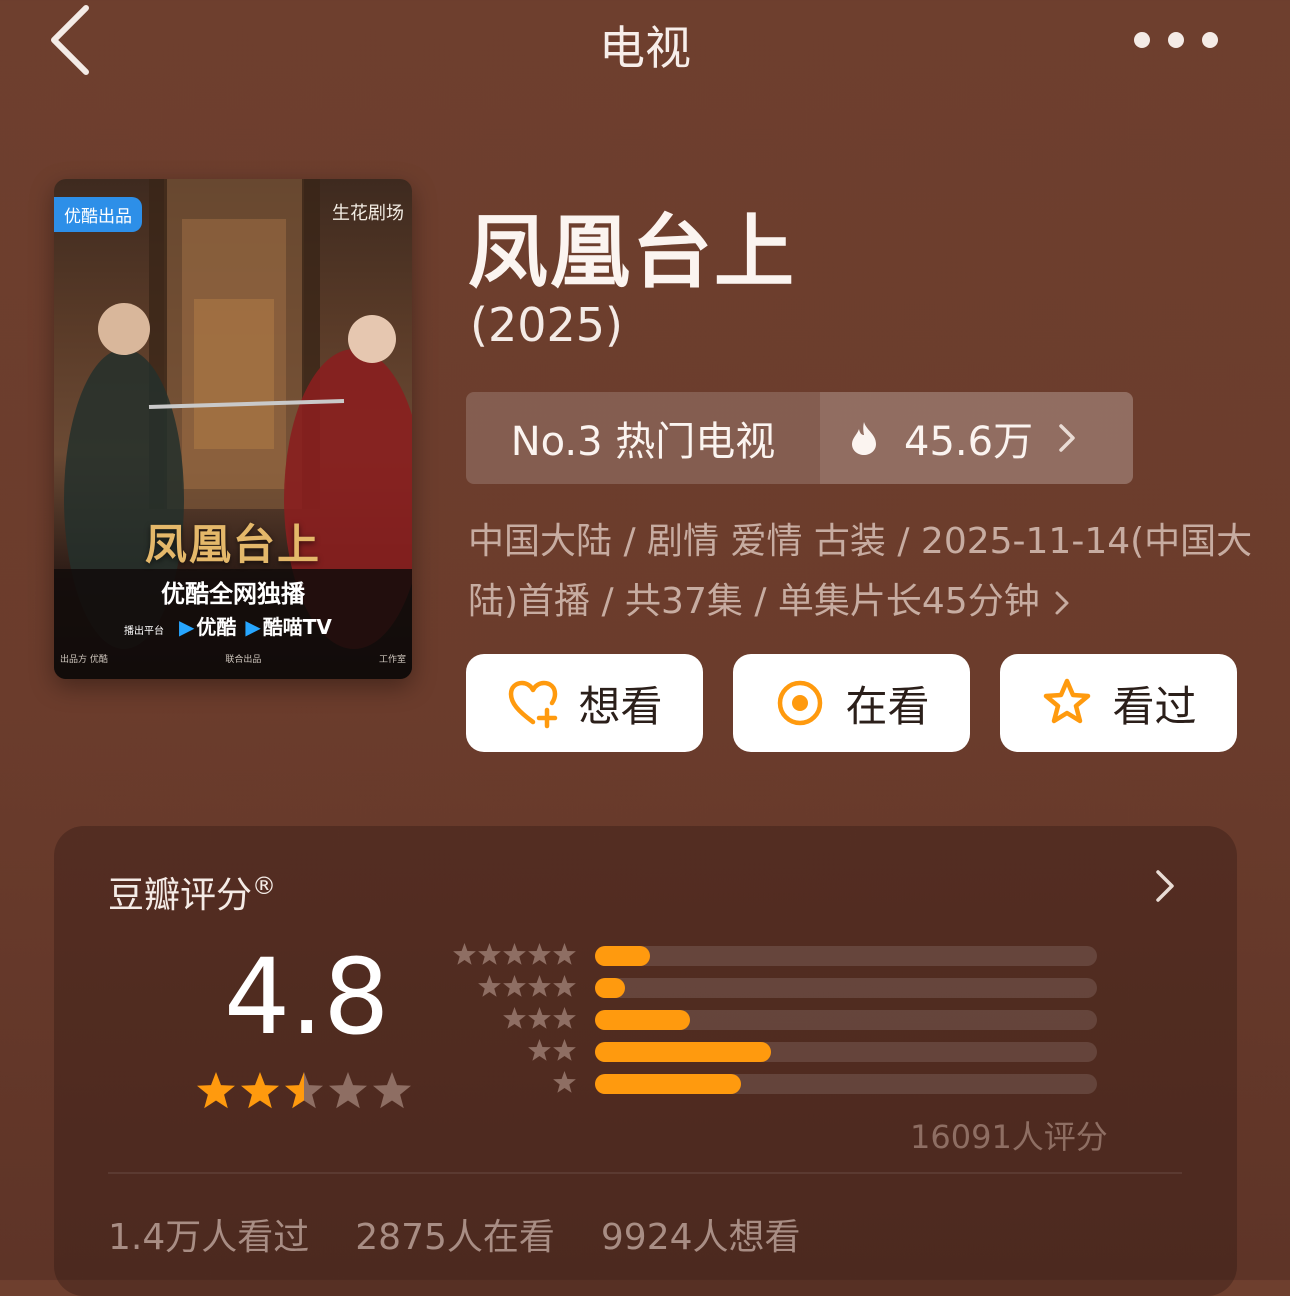  What do you see at coordinates (1009, 1137) in the screenshot?
I see `rating-count: 16091人评分` at bounding box center [1009, 1137].